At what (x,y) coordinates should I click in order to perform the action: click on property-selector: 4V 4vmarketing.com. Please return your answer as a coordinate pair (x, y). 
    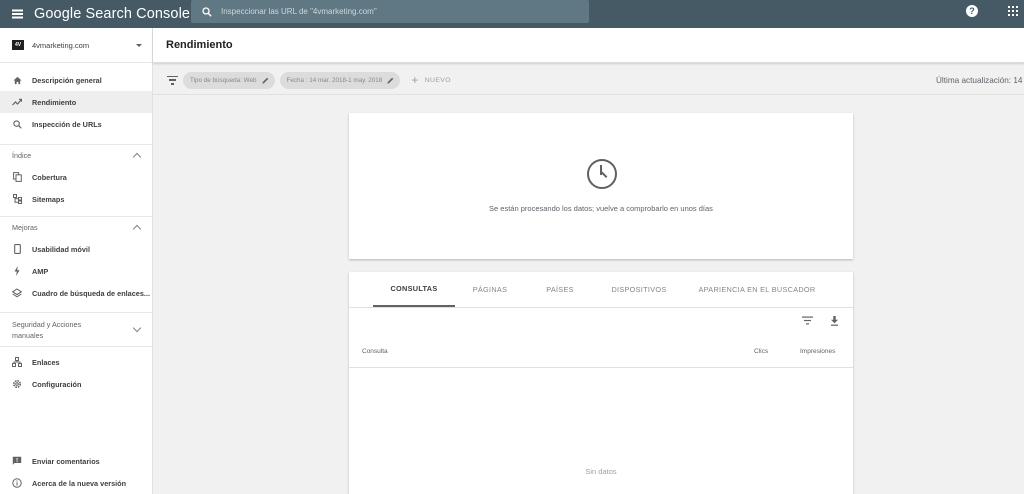
    Looking at the image, I should click on (76, 45).